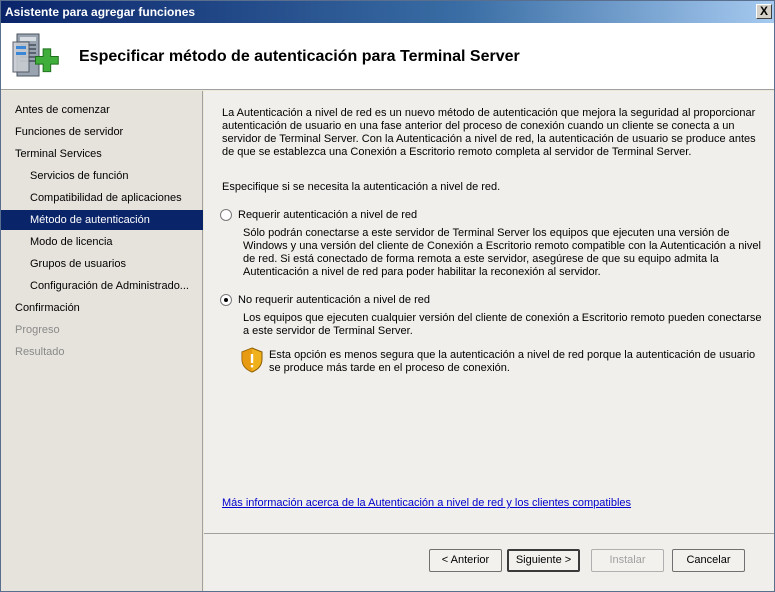 This screenshot has width=775, height=592. What do you see at coordinates (226, 300) in the screenshot?
I see `no-require-nla-radio` at bounding box center [226, 300].